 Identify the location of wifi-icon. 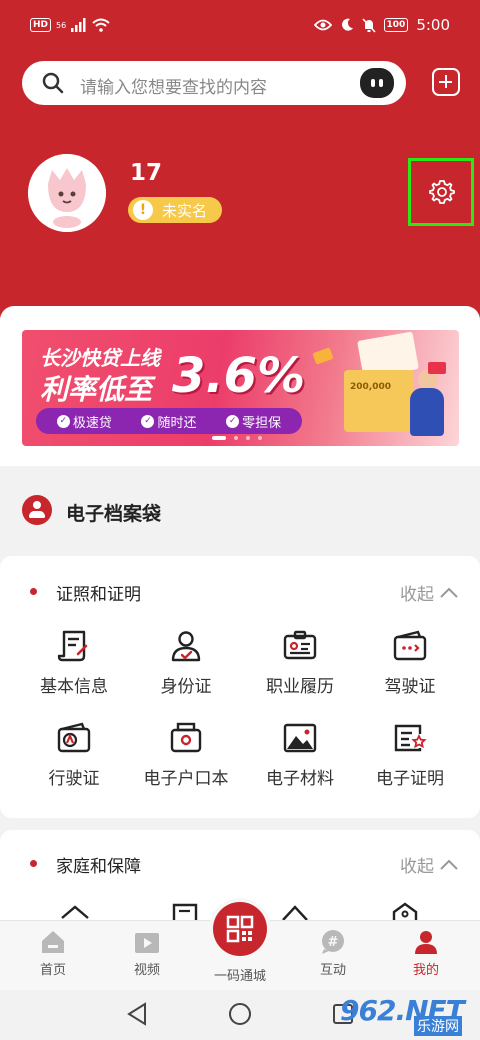
(101, 25).